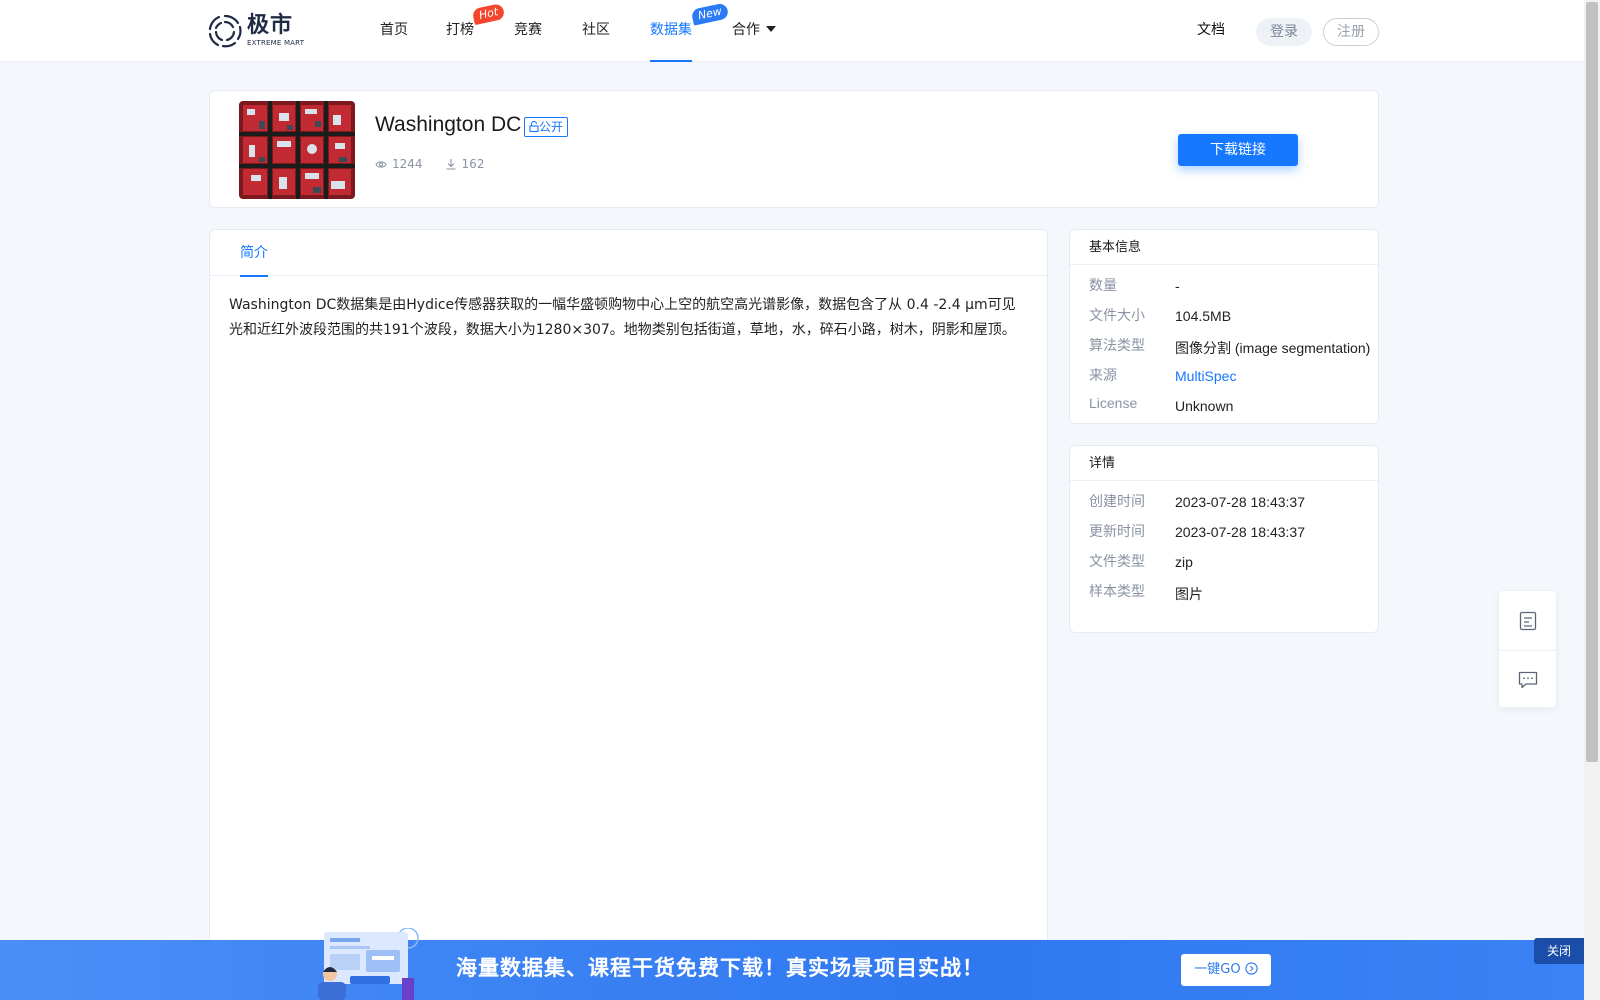 The image size is (1600, 1000). Describe the element at coordinates (1559, 951) in the screenshot. I see `promo-close-button: 关闭` at that location.